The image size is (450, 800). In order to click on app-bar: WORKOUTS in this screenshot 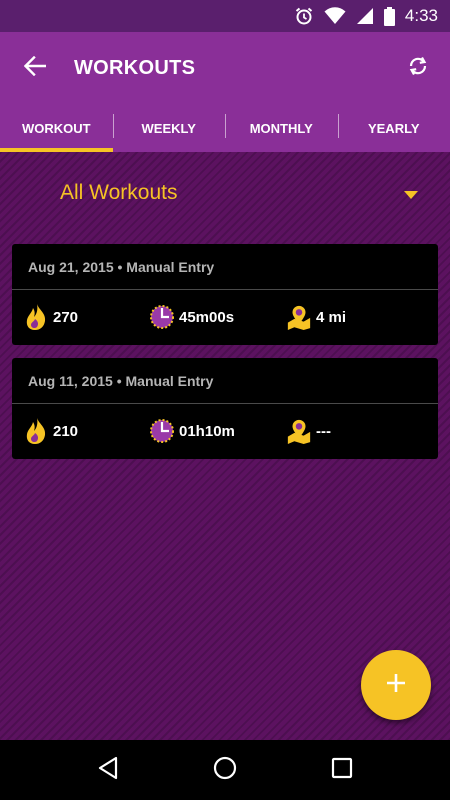, I will do `click(225, 68)`.